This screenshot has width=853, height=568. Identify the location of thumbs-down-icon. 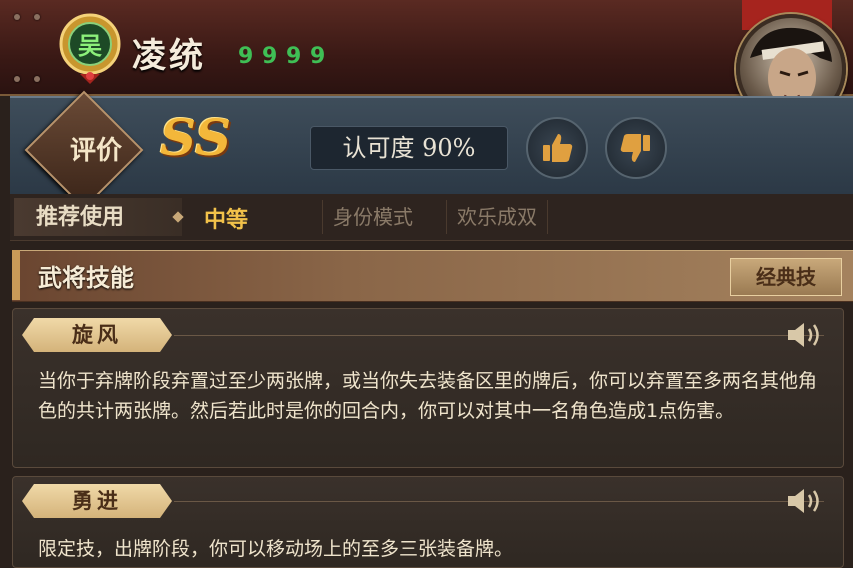
(635, 148).